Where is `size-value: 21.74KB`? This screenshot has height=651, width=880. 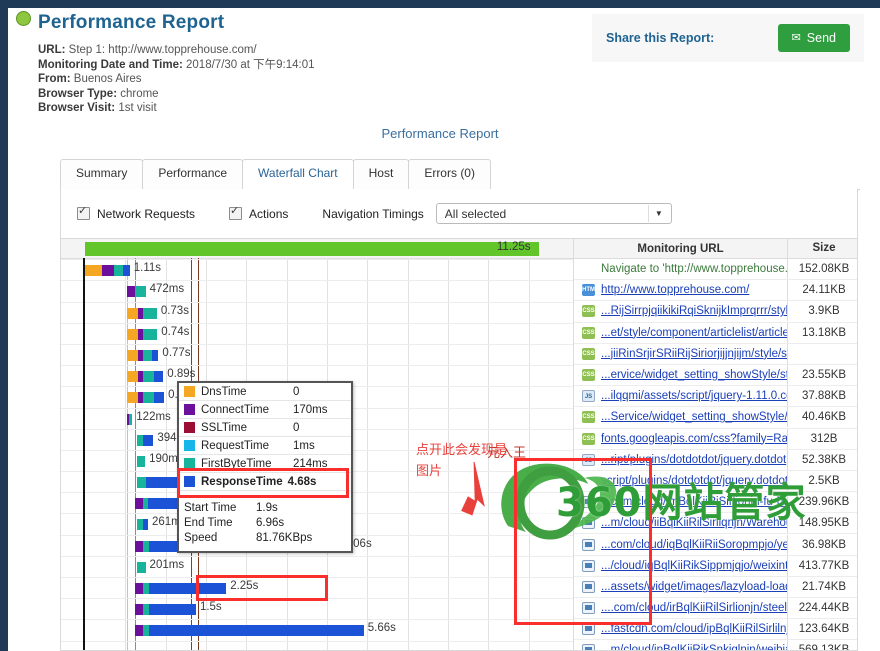
size-value: 21.74KB is located at coordinates (822, 586).